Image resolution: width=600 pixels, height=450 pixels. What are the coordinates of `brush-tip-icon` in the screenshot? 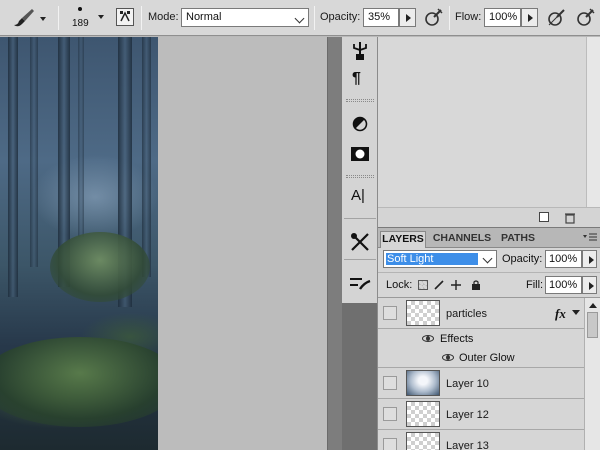 It's located at (80, 9).